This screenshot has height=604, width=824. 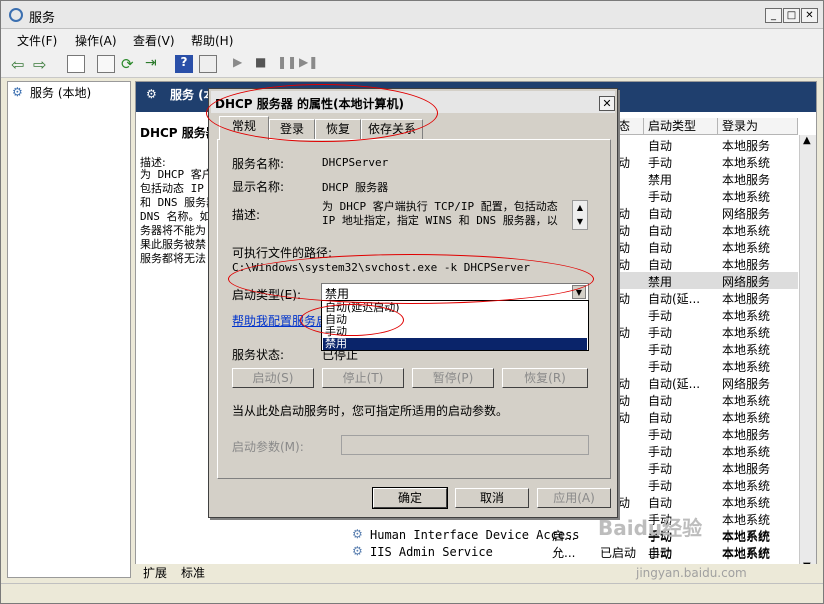 What do you see at coordinates (273, 378) in the screenshot?
I see `start-button: 启动(S)` at bounding box center [273, 378].